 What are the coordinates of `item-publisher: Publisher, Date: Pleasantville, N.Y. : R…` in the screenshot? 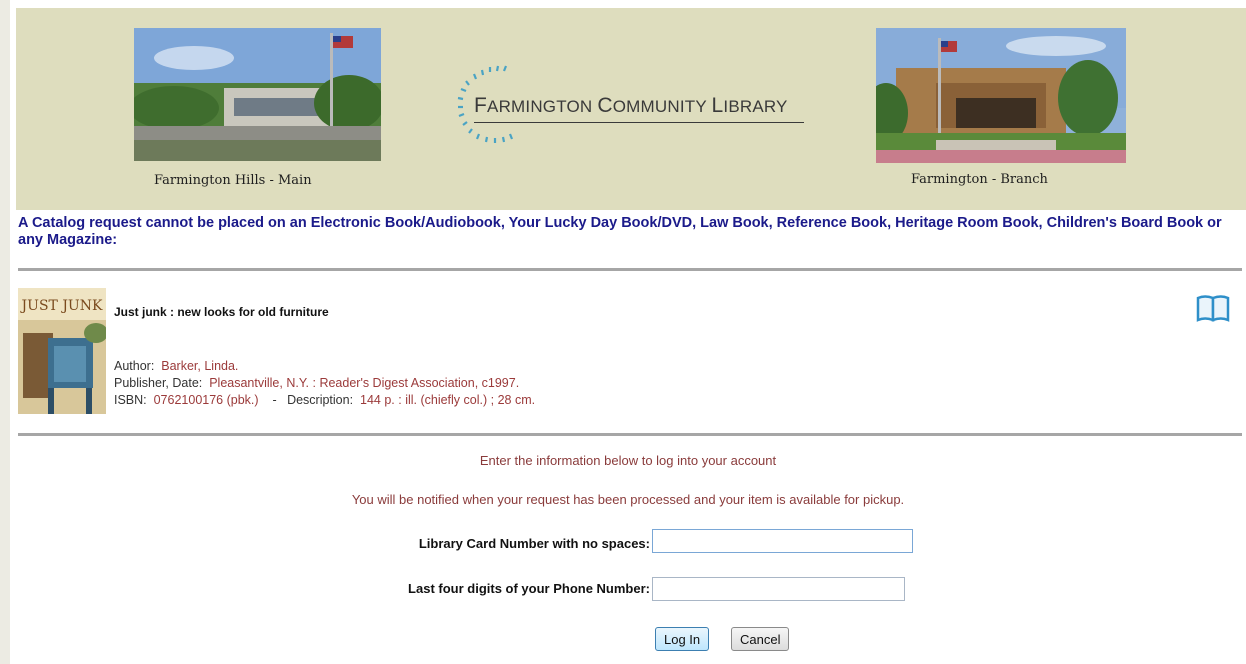 It's located at (317, 383).